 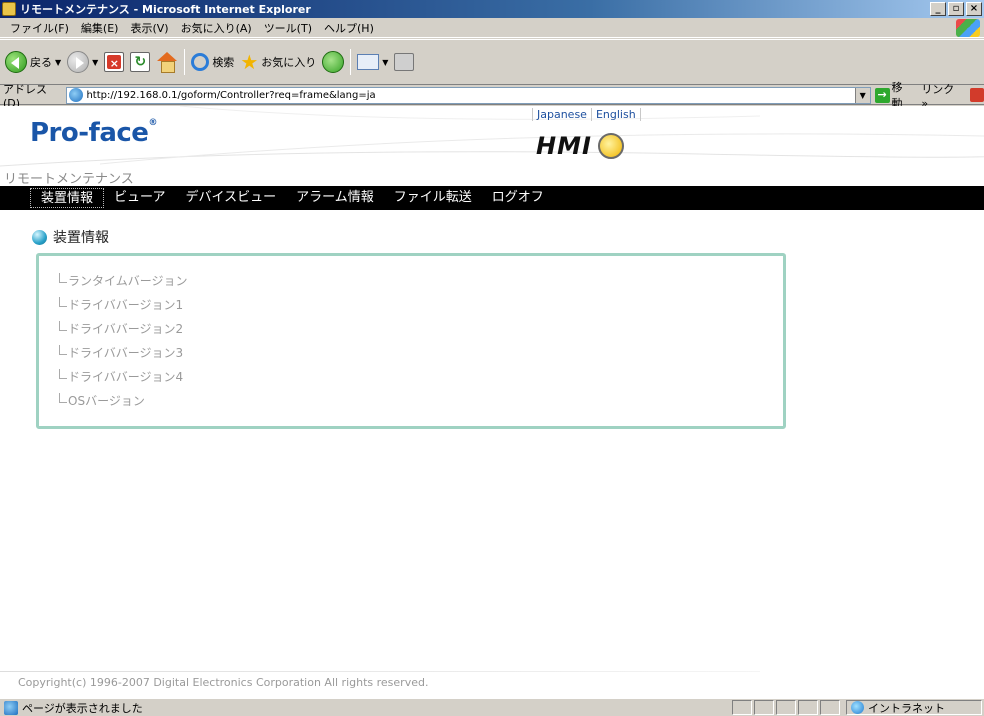 I want to click on info-row-os-version: OSバージョン, so click(x=421, y=400).